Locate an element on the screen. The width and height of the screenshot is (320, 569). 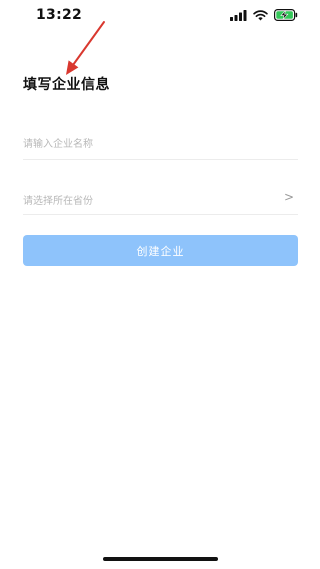
chevron-right-icon: > is located at coordinates (288, 197).